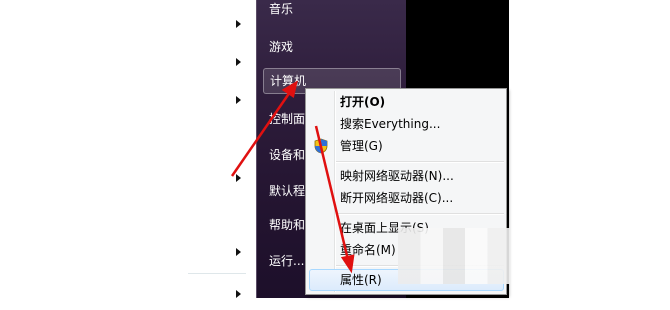  I want to click on annotation-arrows, so click(292, 177).